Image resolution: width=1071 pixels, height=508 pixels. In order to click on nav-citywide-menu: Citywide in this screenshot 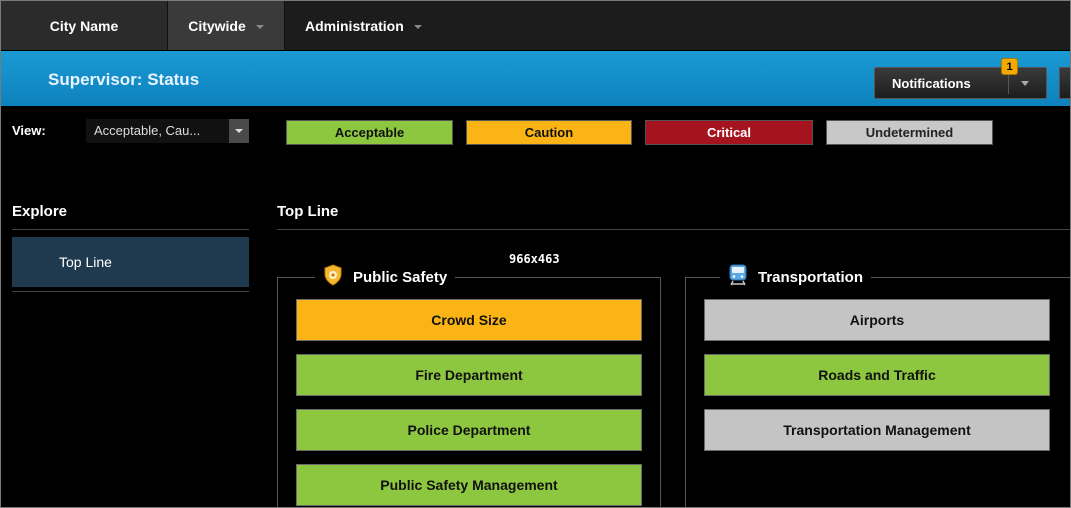, I will do `click(226, 25)`.